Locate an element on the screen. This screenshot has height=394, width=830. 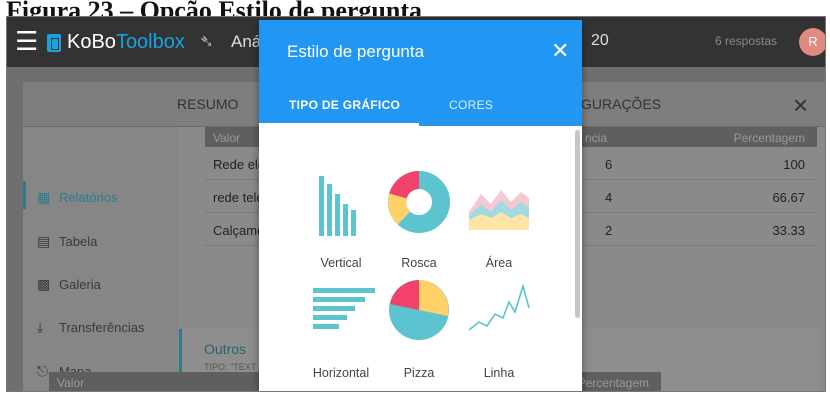
chart-option-pizza: Pizza is located at coordinates (419, 332).